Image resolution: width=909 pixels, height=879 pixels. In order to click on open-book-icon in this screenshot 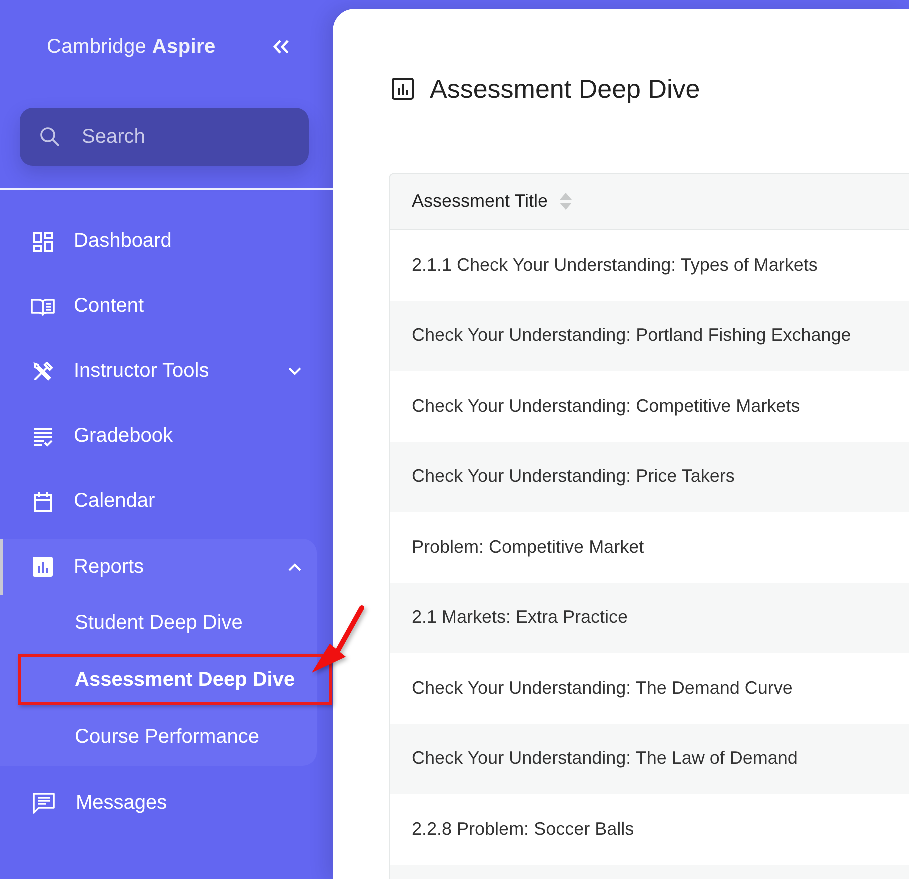, I will do `click(43, 307)`.